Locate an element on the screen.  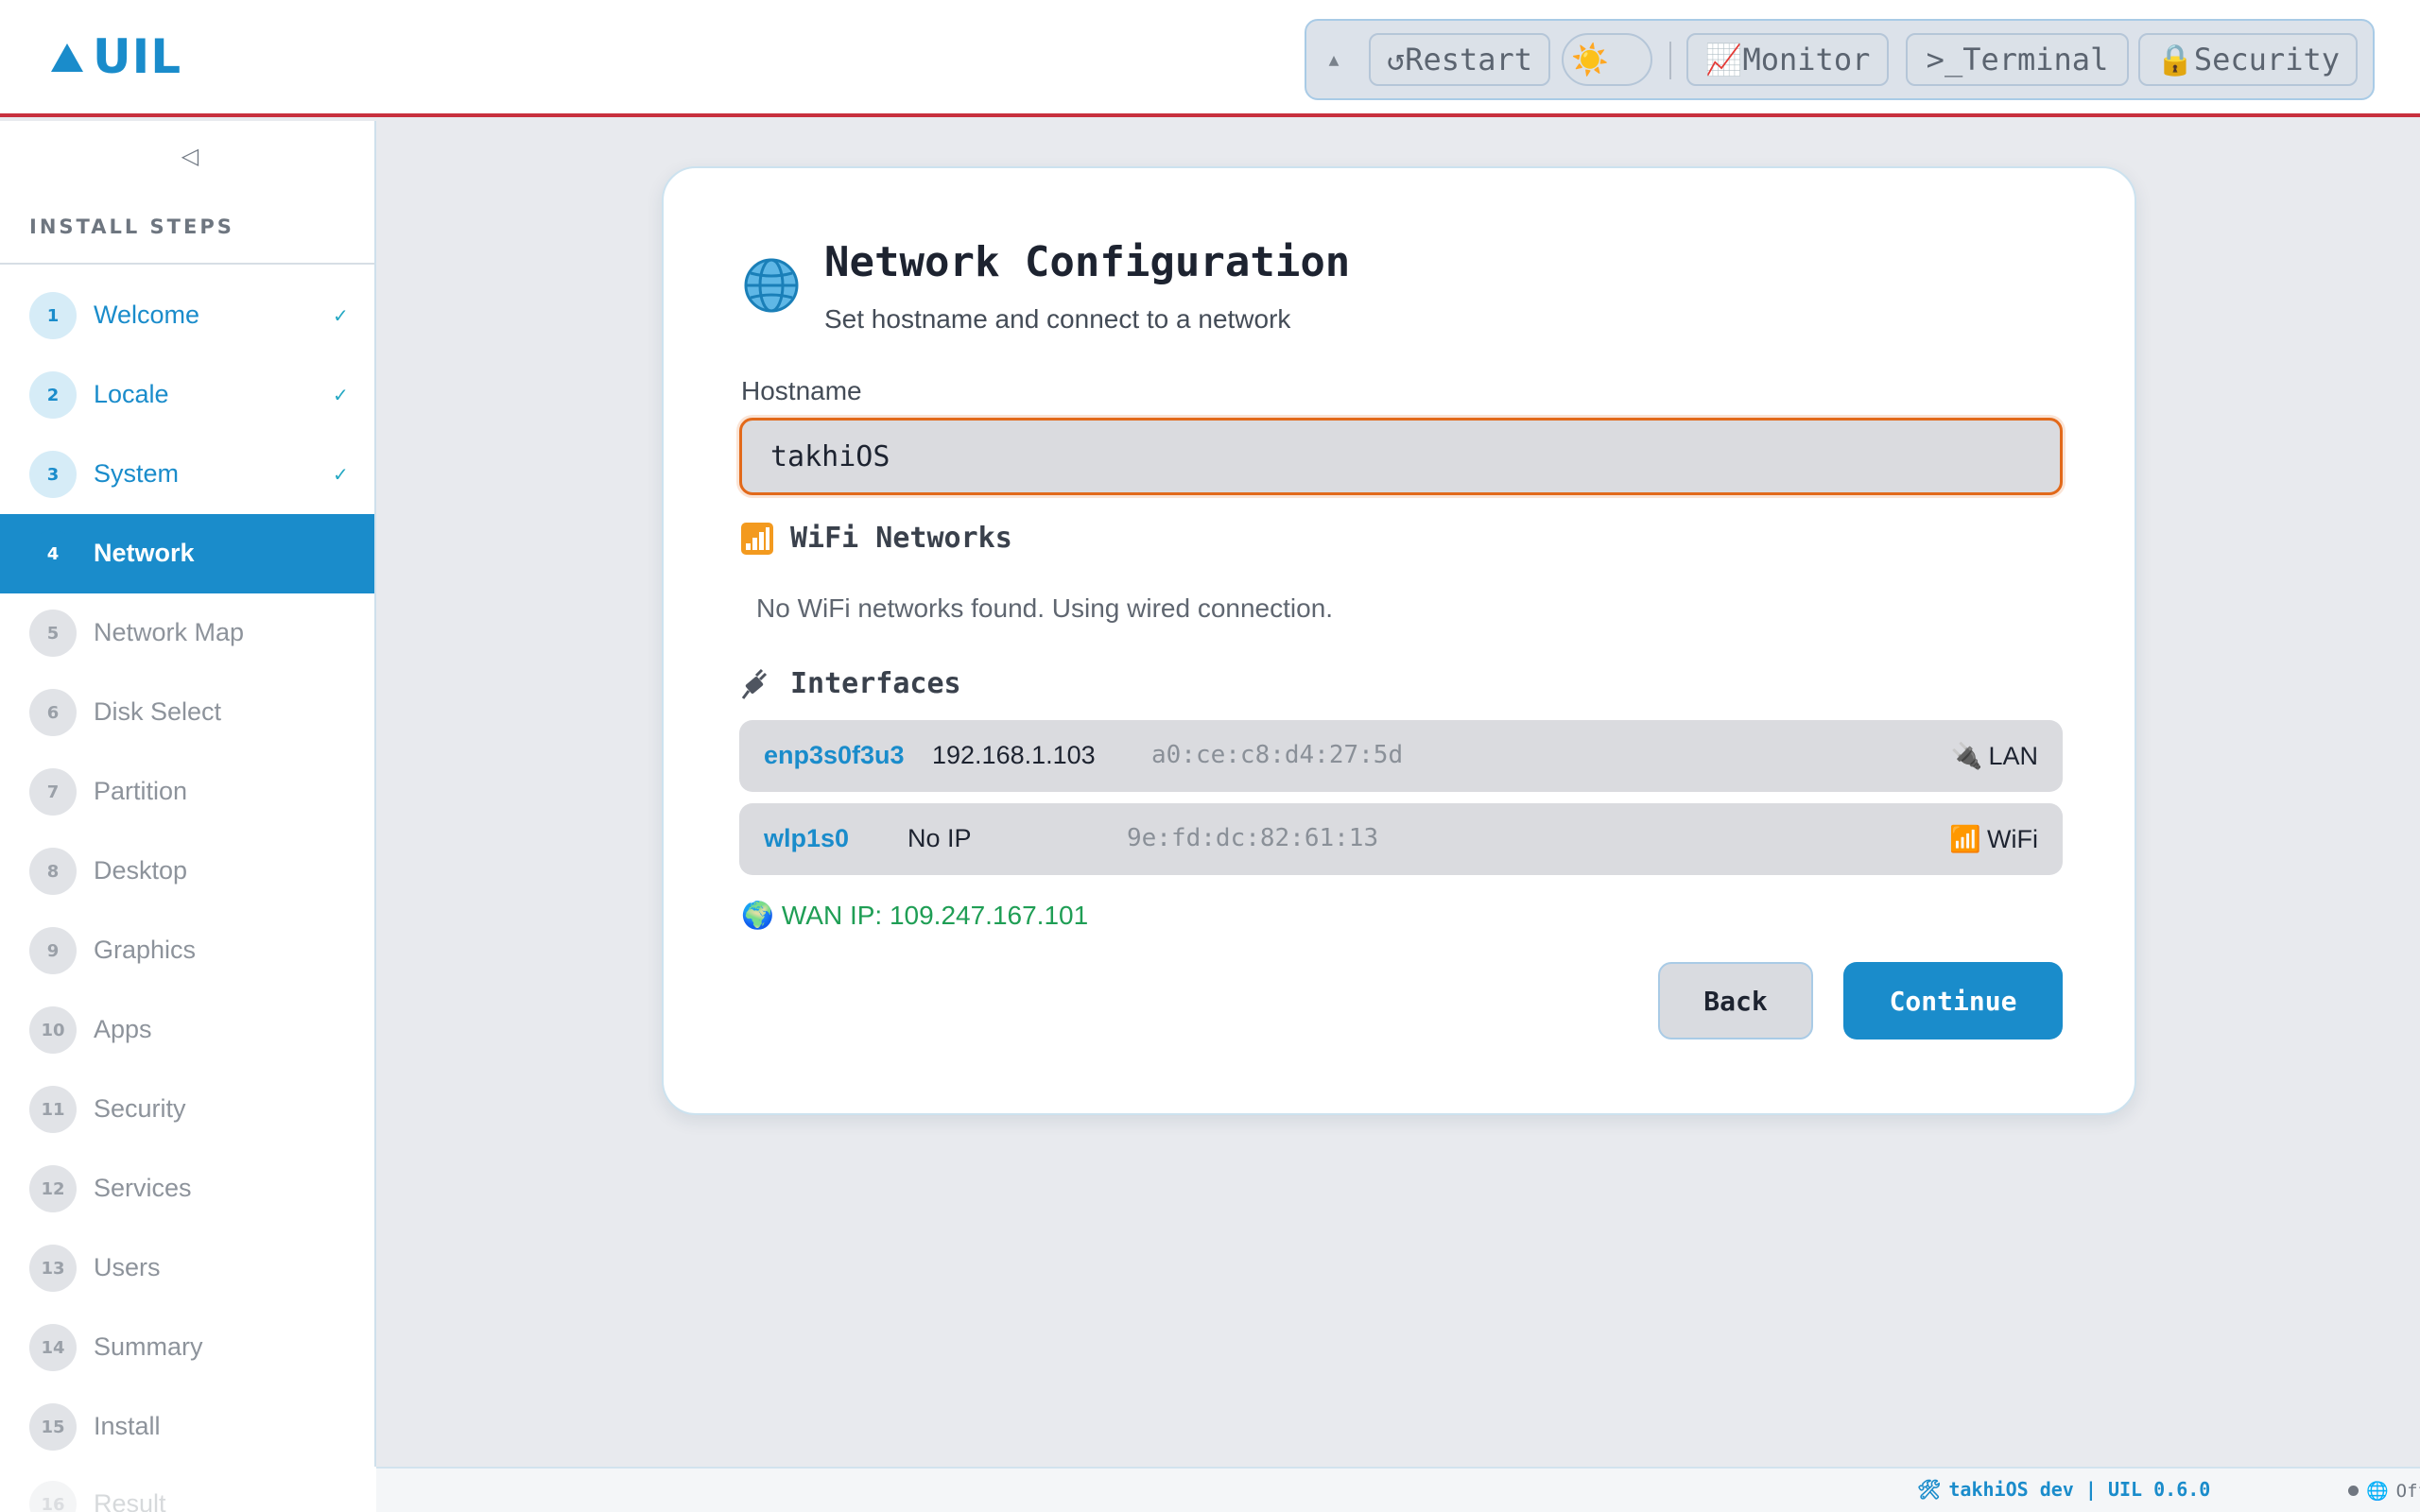
sidebar-step-disk-select: 6 Disk Select is located at coordinates (187, 712).